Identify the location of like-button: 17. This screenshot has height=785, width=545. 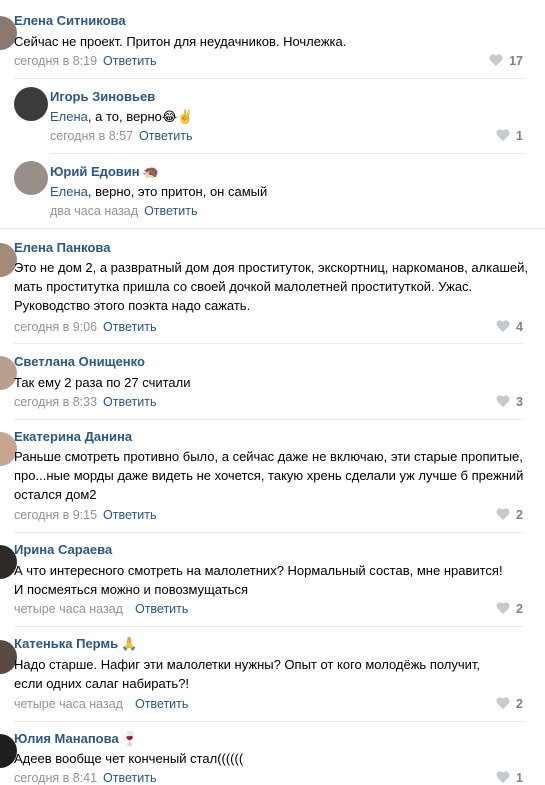
(506, 61).